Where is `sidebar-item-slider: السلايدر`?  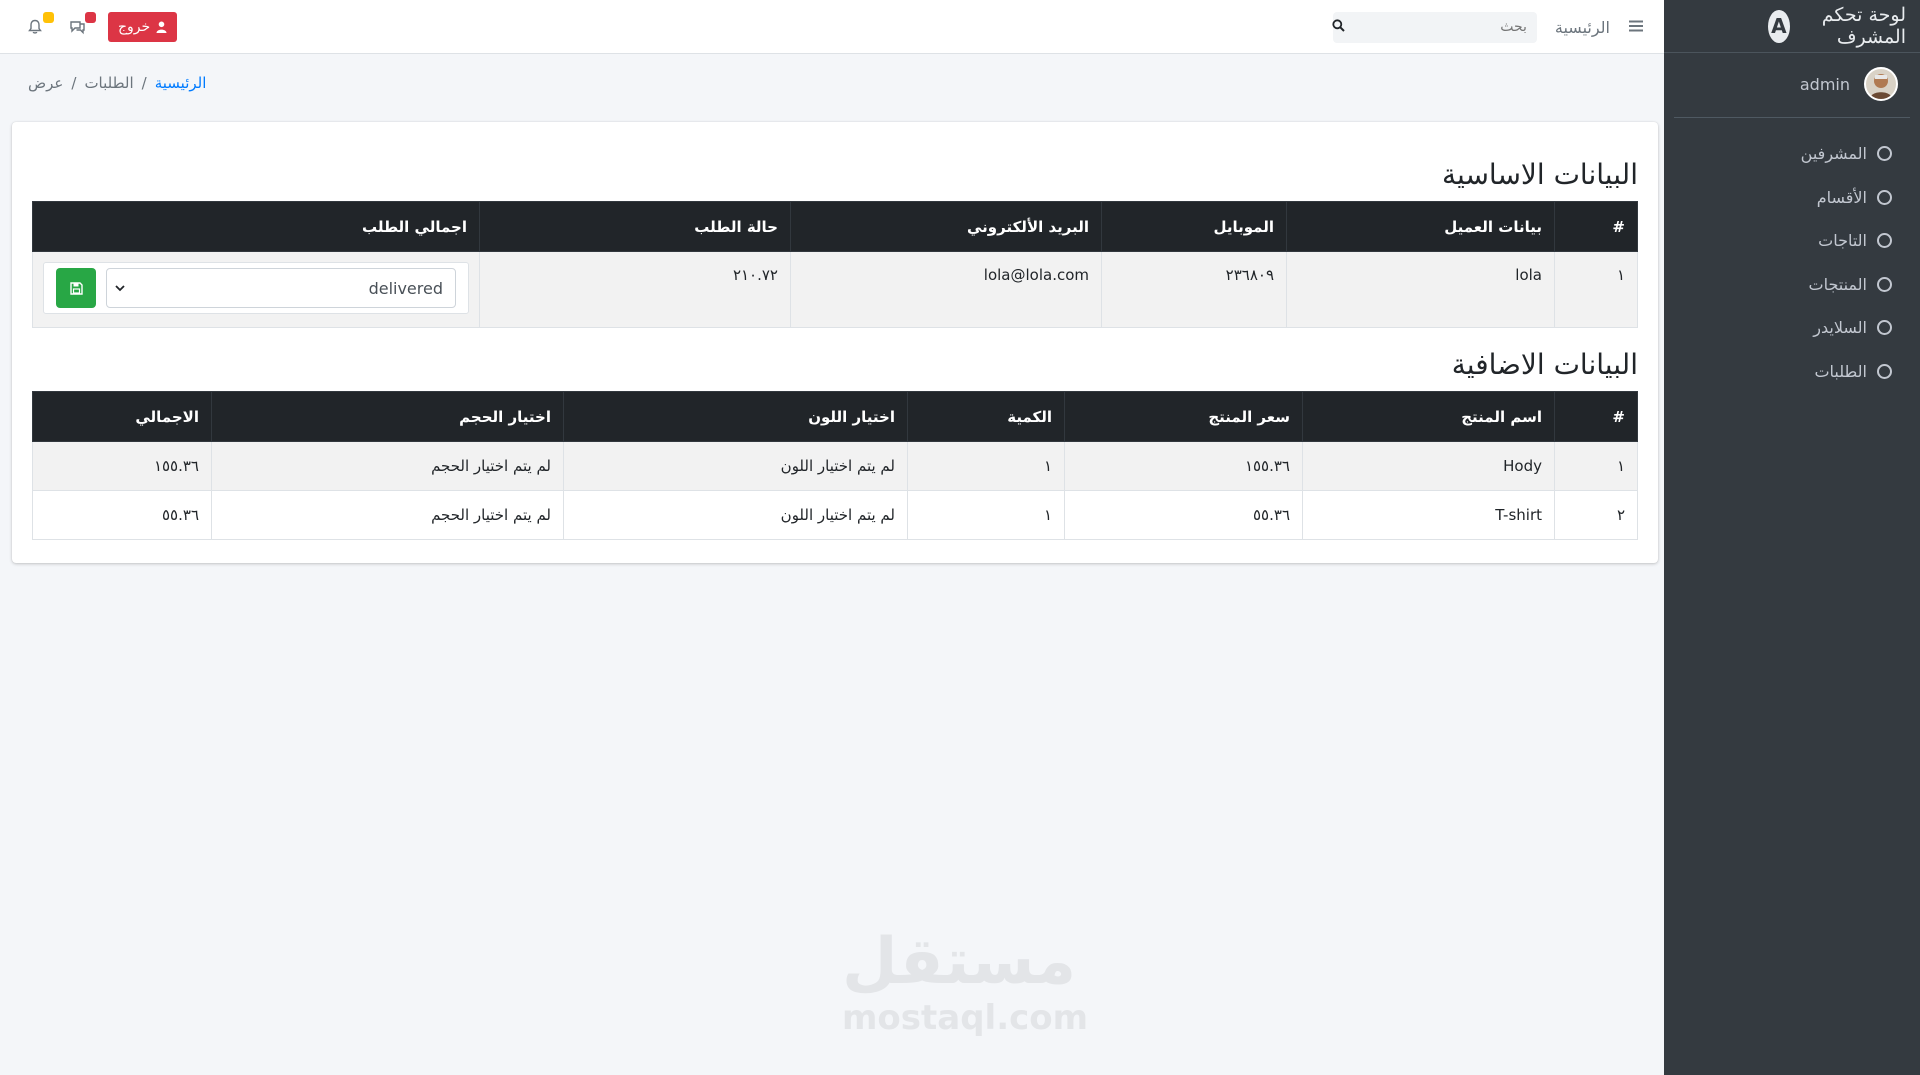
sidebar-item-slider: السلايدر is located at coordinates (1792, 328).